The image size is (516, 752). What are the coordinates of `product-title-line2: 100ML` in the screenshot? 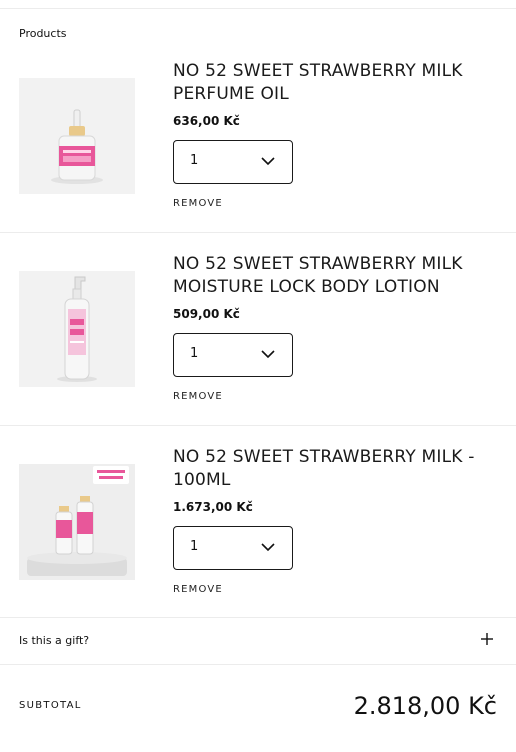 It's located at (202, 480).